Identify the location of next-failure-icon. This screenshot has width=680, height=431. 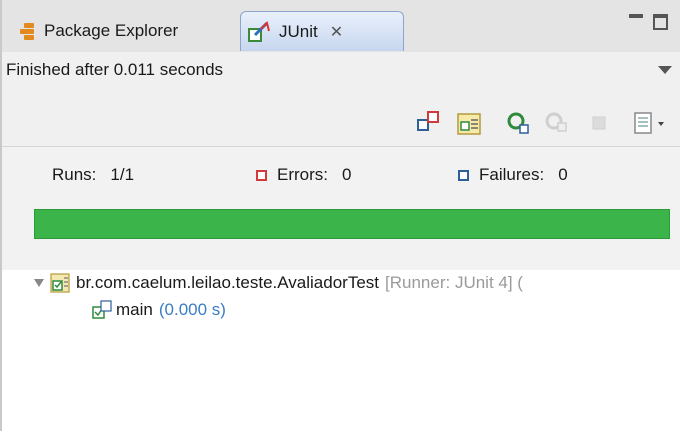
(428, 121).